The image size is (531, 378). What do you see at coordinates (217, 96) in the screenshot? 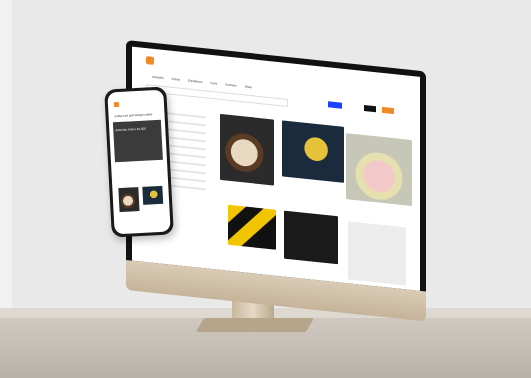
I see `search-input` at bounding box center [217, 96].